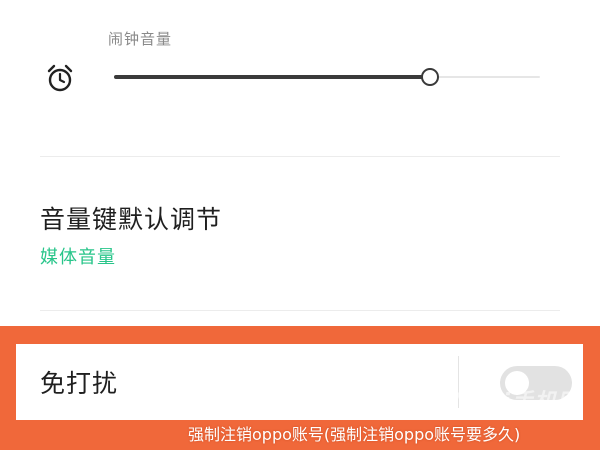 The image size is (600, 450). Describe the element at coordinates (515, 402) in the screenshot. I see `watermark: MiNi手机网` at that location.